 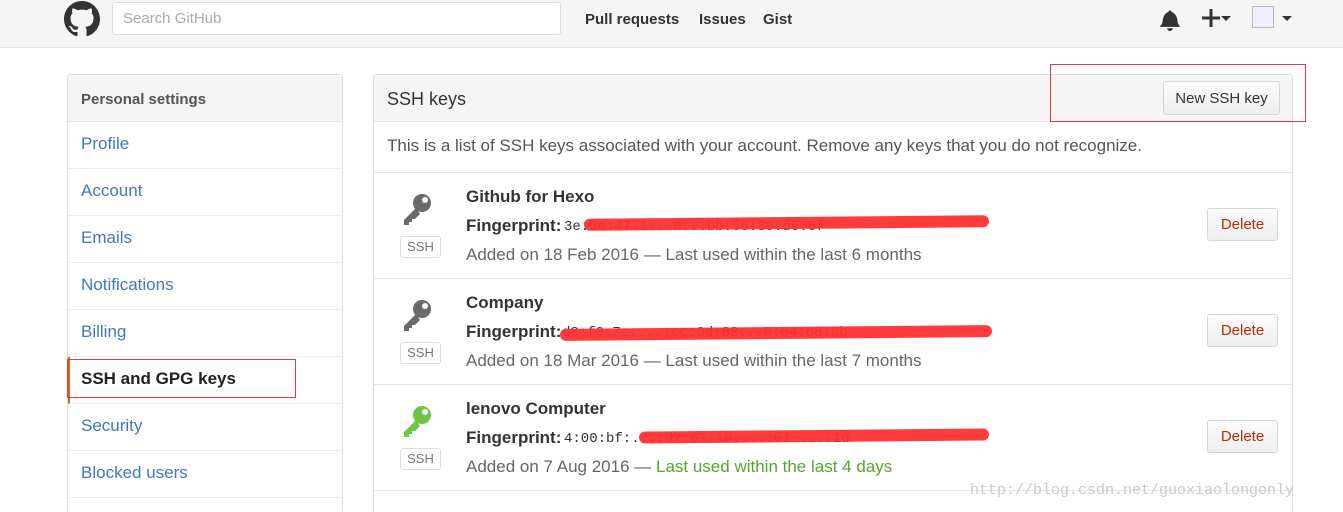 What do you see at coordinates (82, 19) in the screenshot?
I see `github-logo-icon` at bounding box center [82, 19].